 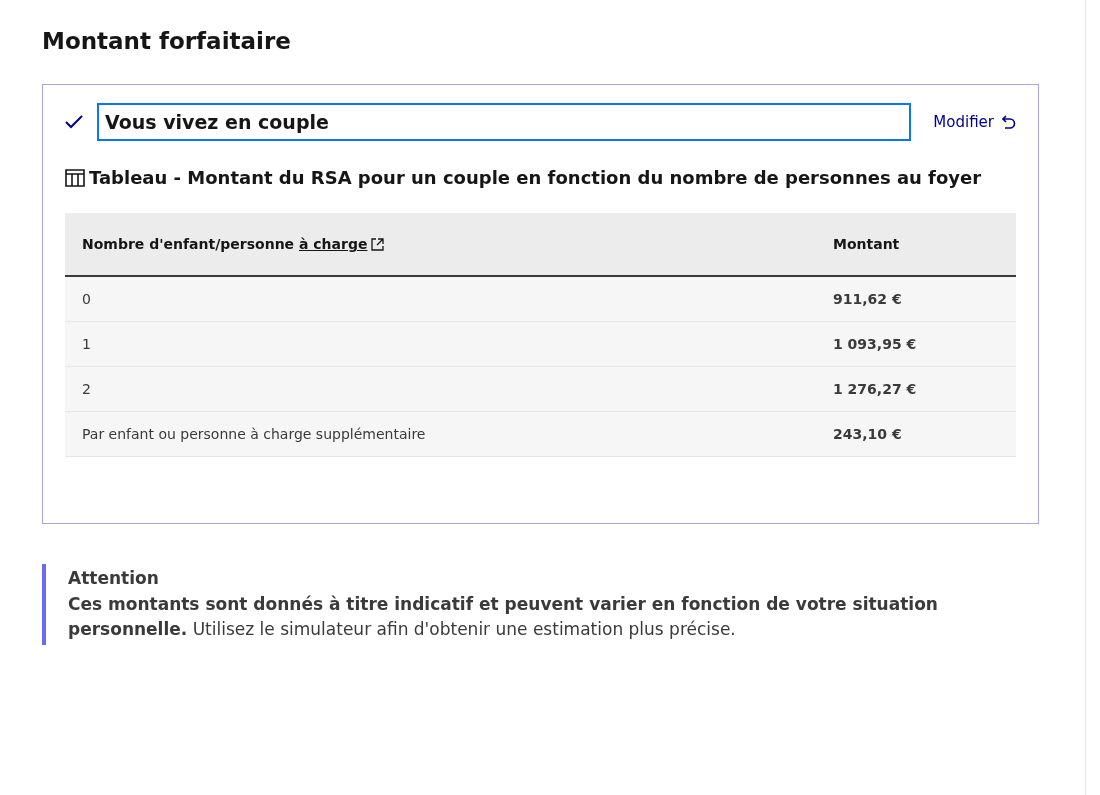 I want to click on undo-icon, so click(x=1009, y=122).